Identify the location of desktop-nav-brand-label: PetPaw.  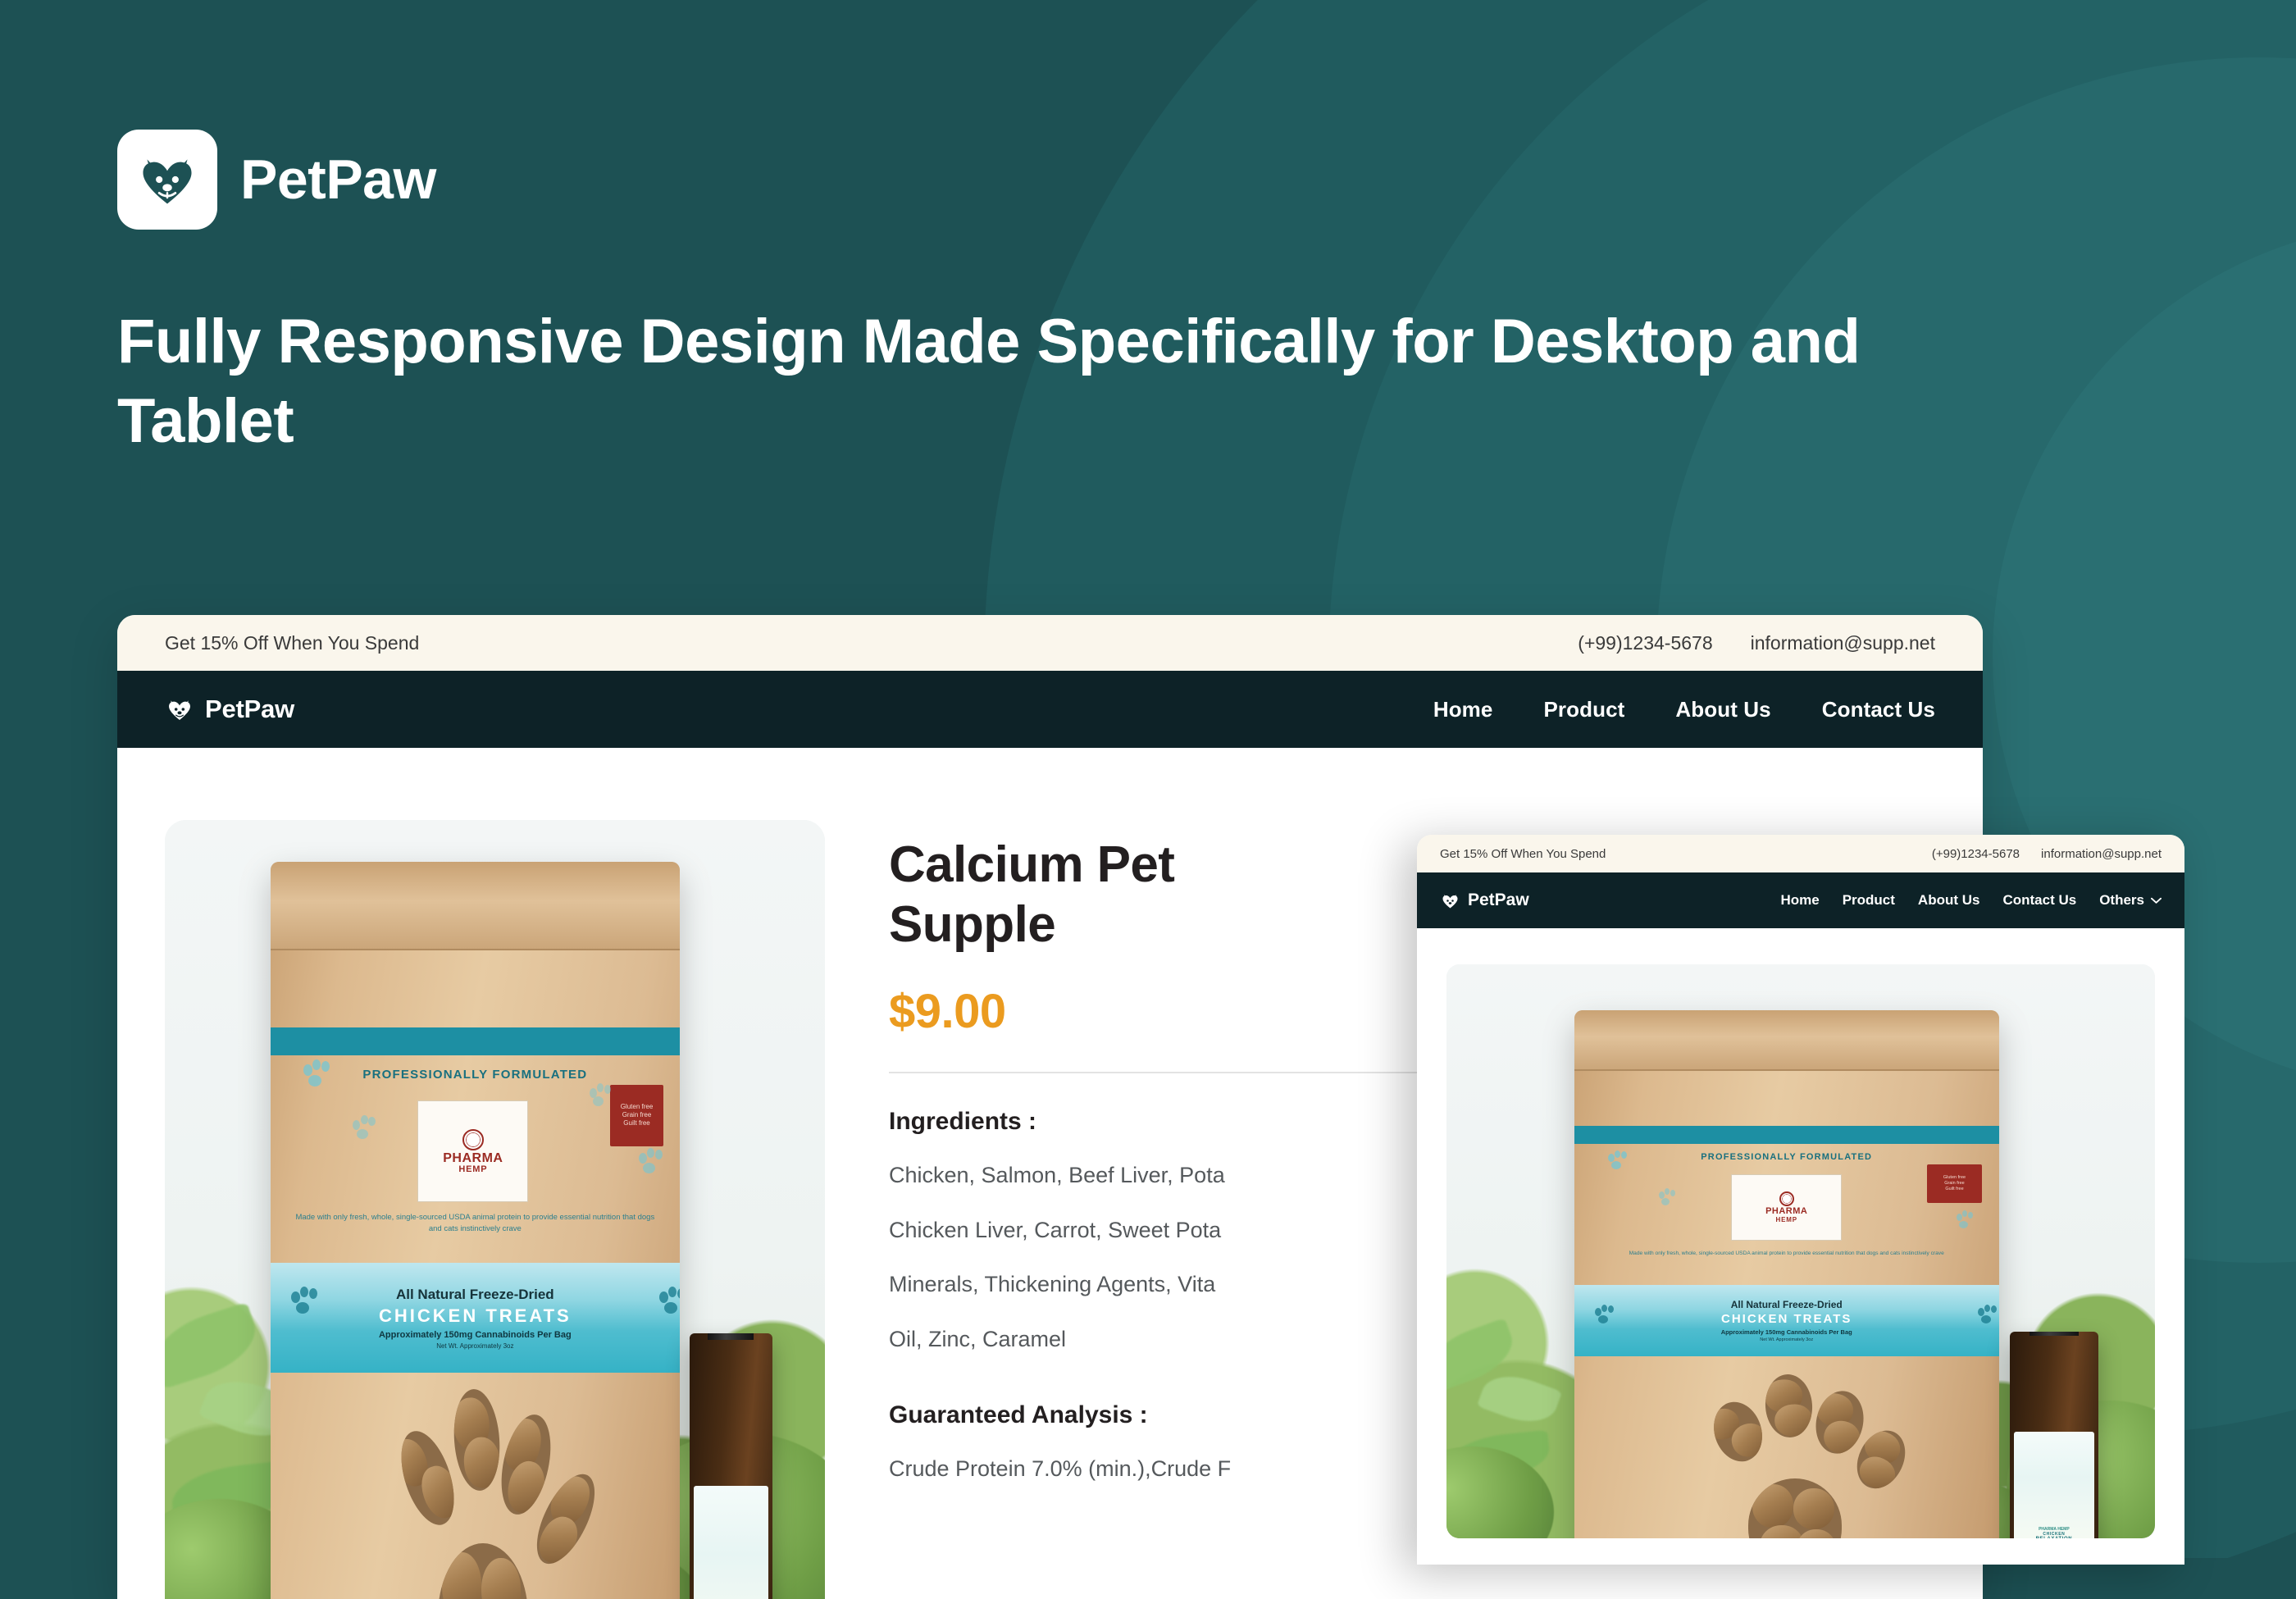
(250, 709).